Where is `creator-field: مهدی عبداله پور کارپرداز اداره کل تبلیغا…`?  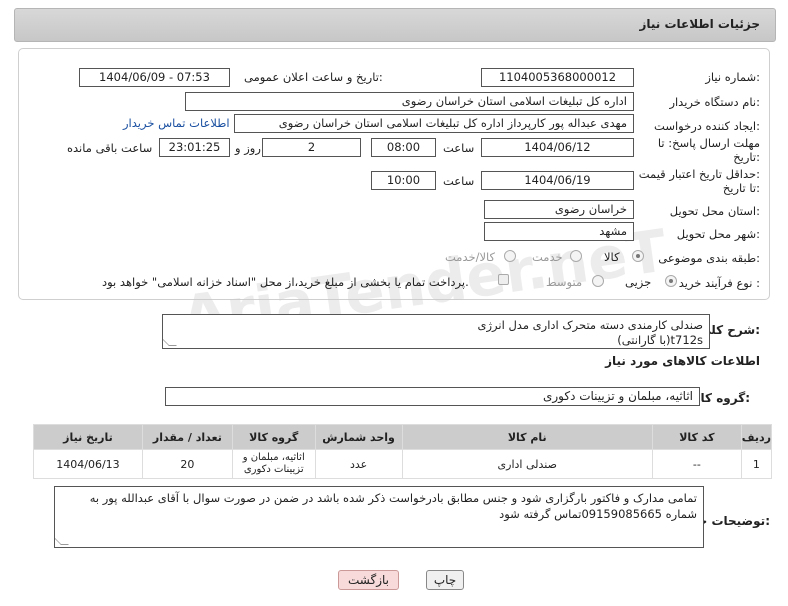
creator-field: مهدی عبداله پور کارپرداز اداره کل تبلیغا… is located at coordinates (434, 123).